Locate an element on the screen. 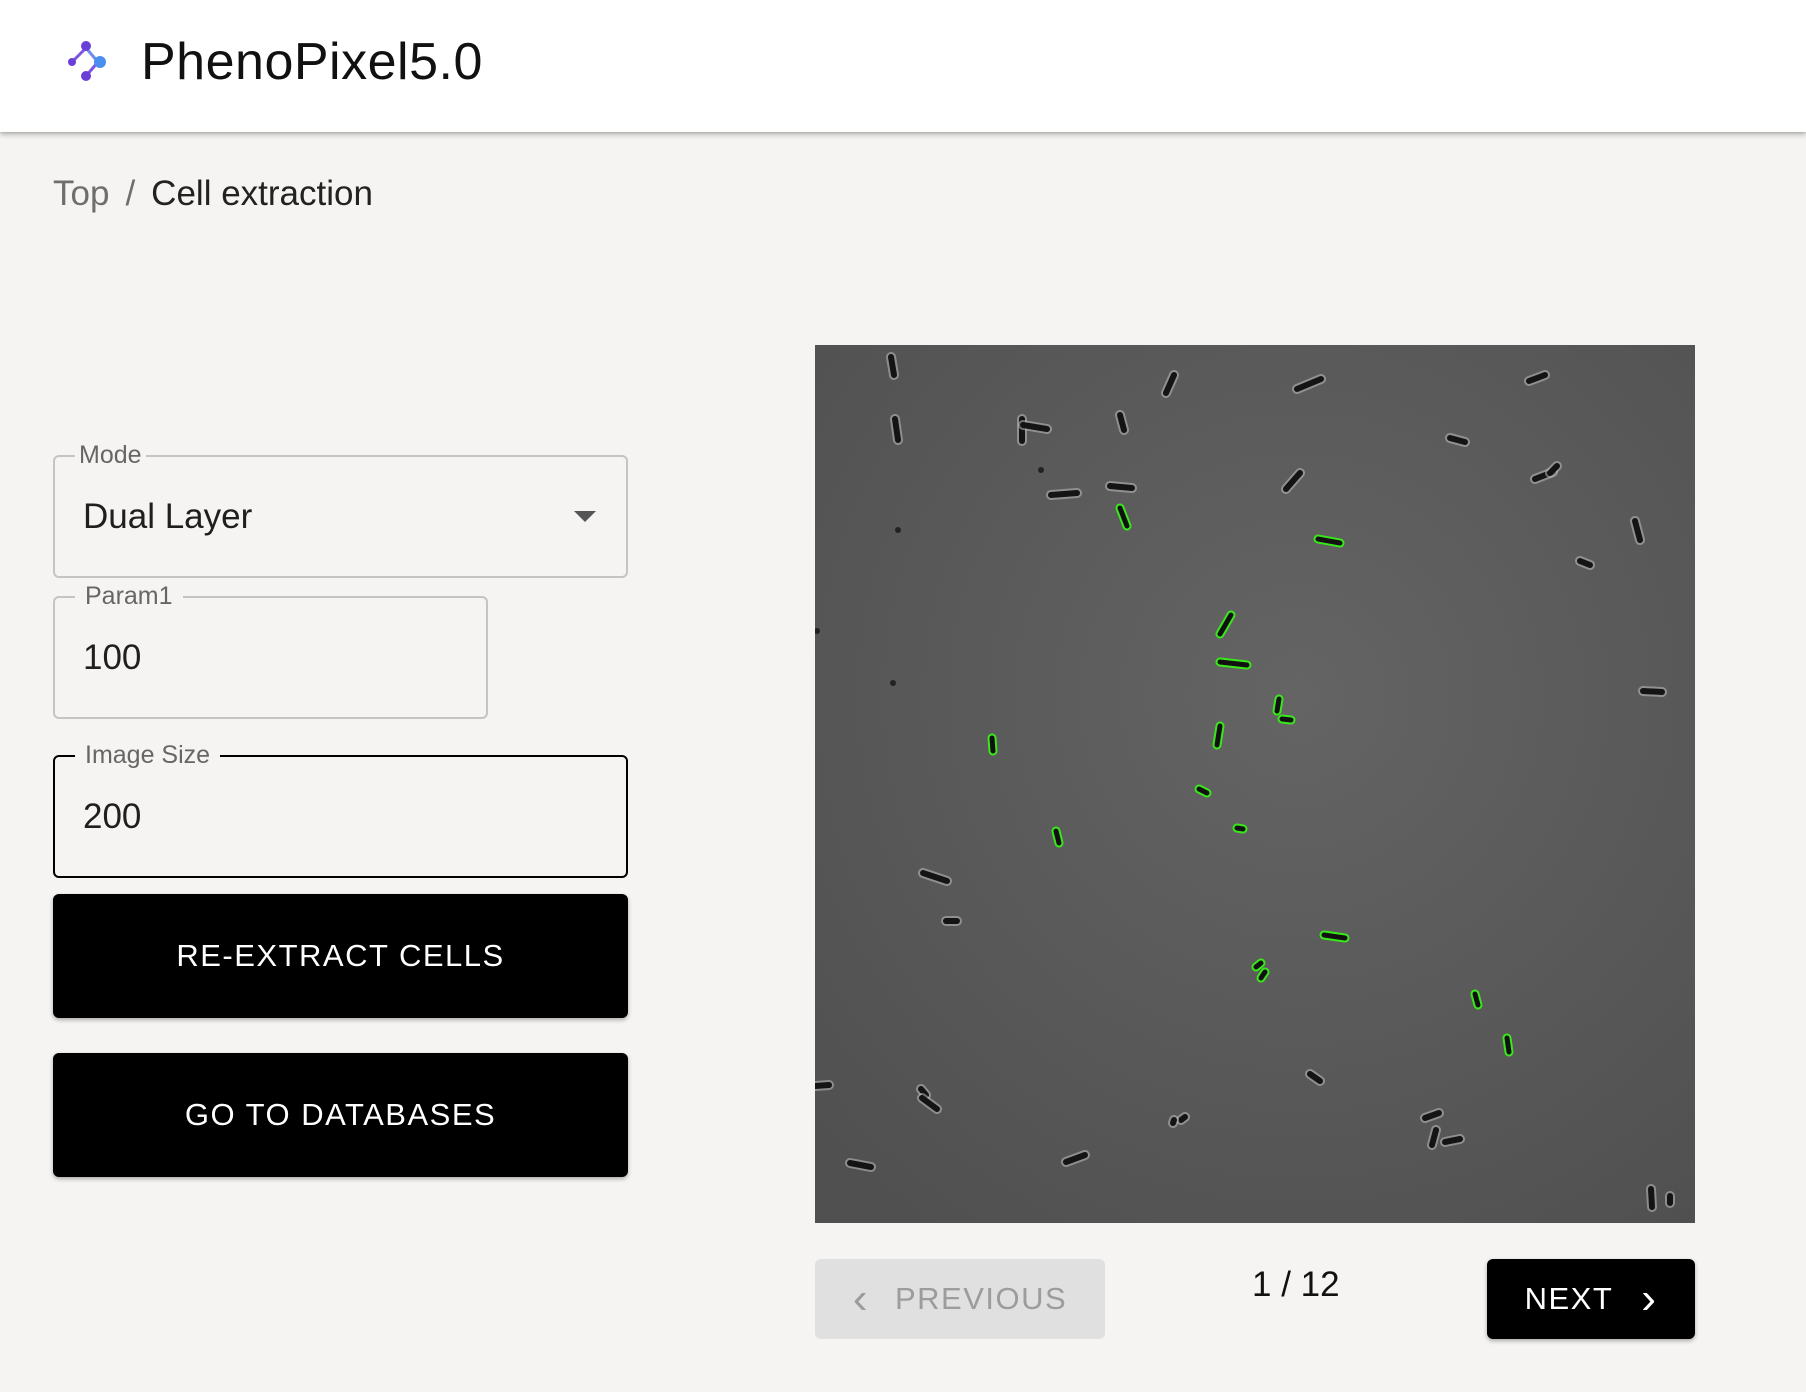 The image size is (1806, 1392). breadcrumb: Top / Cell extraction is located at coordinates (213, 194).